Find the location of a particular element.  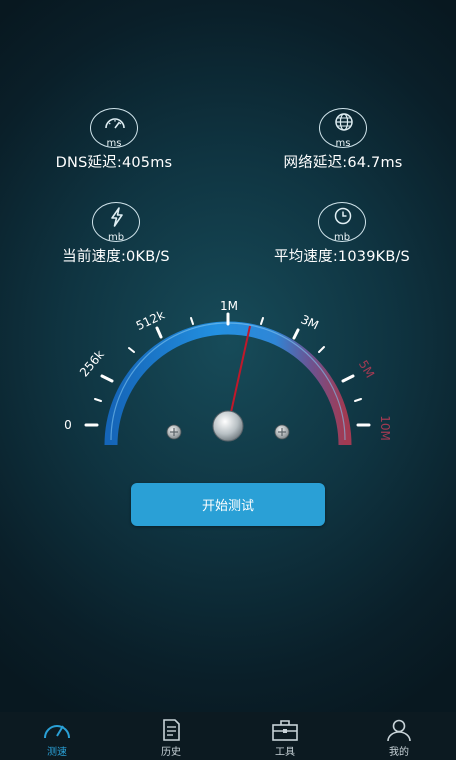

tab-tools: 工具 is located at coordinates (285, 736).